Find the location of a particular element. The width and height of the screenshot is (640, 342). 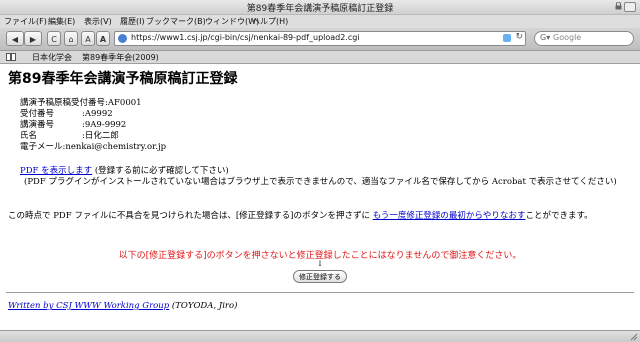

site-icon is located at coordinates (122, 38).